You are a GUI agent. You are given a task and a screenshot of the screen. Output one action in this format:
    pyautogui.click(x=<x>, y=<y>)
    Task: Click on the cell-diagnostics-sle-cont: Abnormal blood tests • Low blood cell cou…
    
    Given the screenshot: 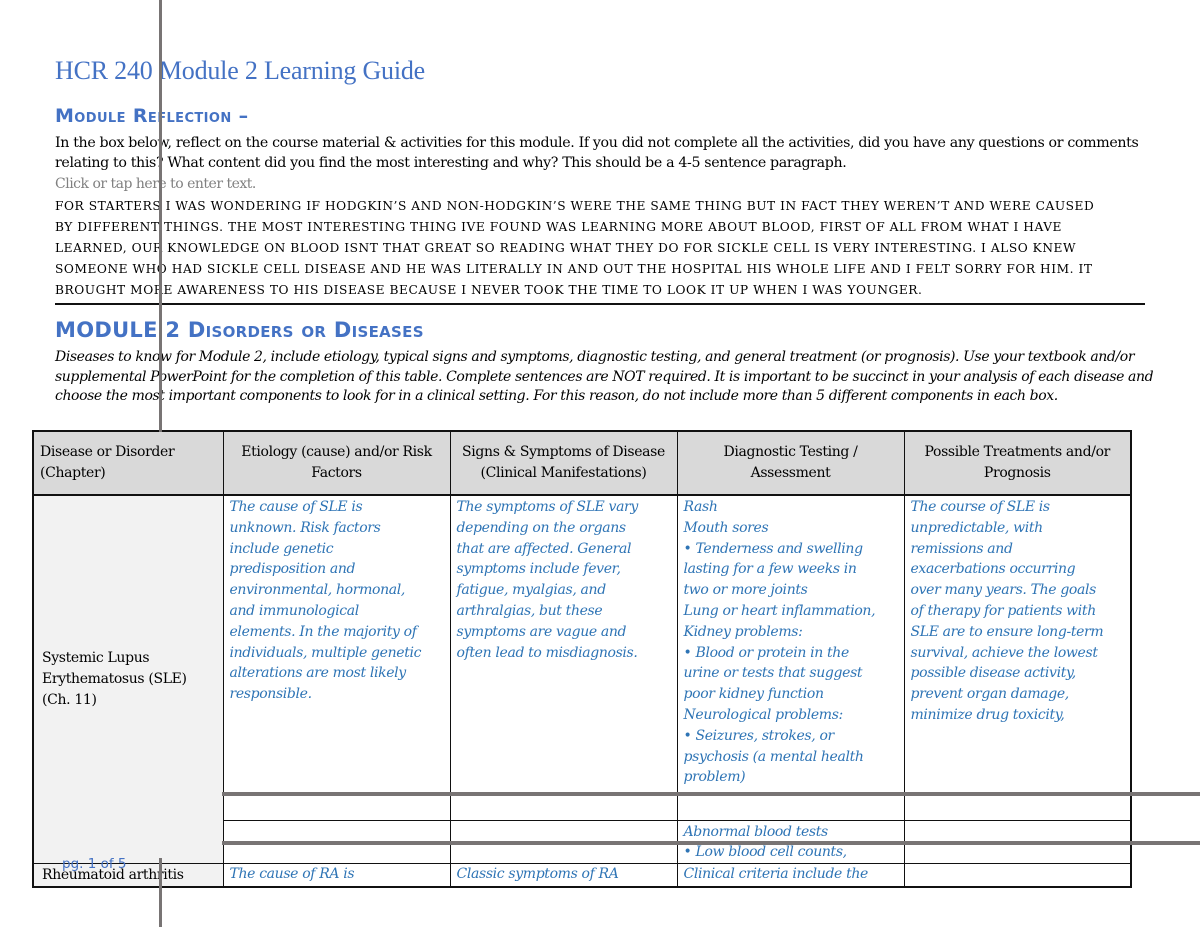 What is the action you would take?
    pyautogui.click(x=790, y=842)
    